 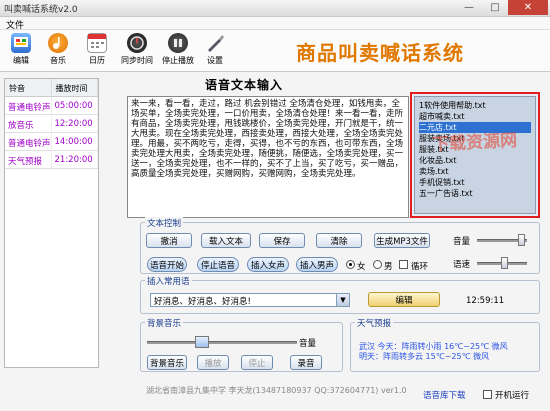 I want to click on toolbar-calendar-label: 日历, so click(x=97, y=60).